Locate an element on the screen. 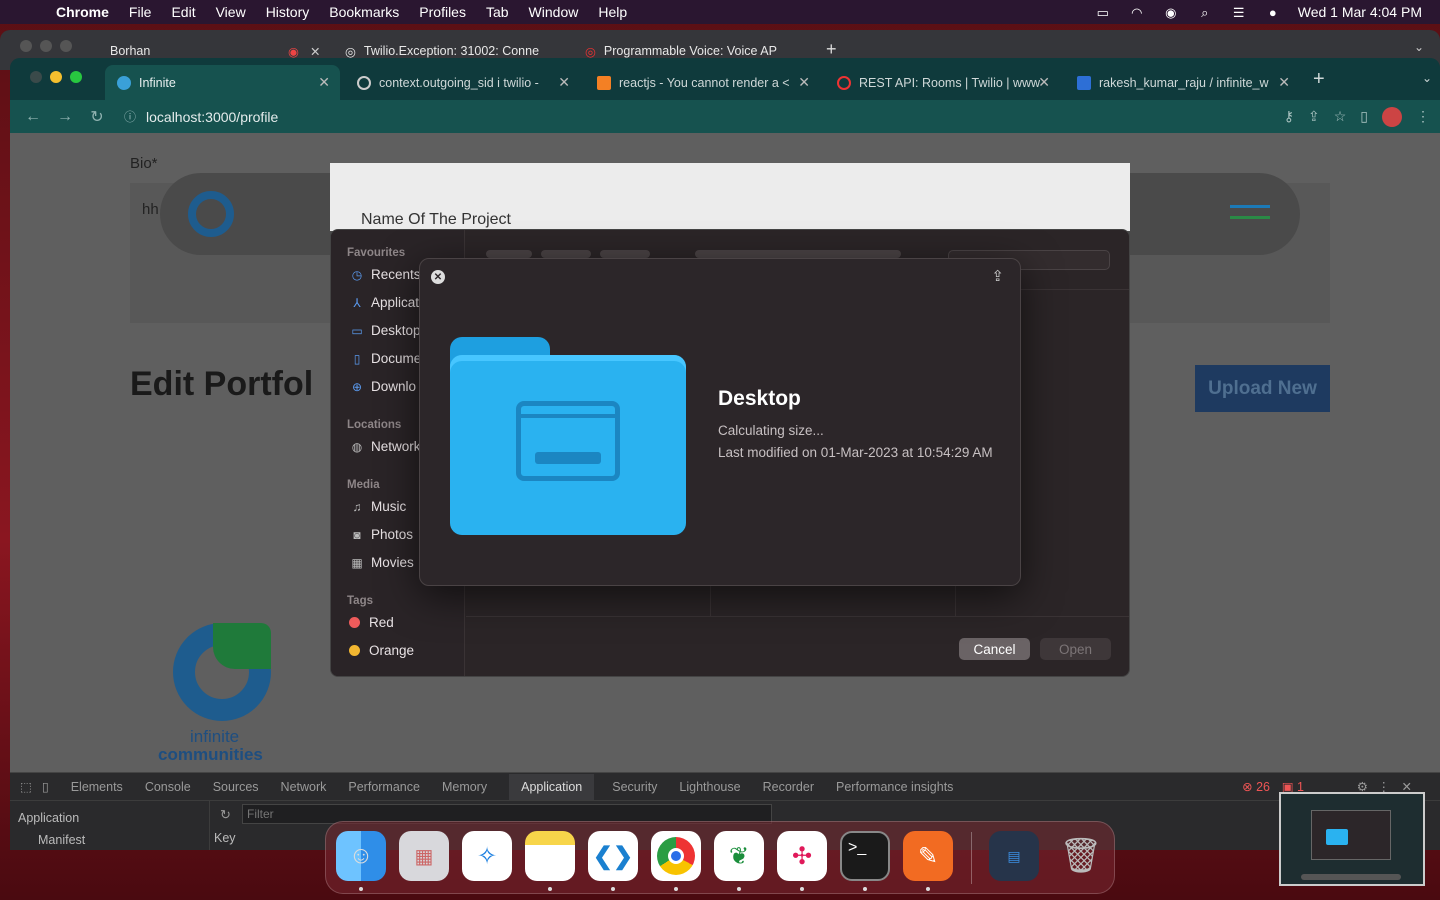 The image size is (1440, 900). tab-rest-api-rooms: REST API: Rooms | Twilio | www ✕ is located at coordinates (942, 82).